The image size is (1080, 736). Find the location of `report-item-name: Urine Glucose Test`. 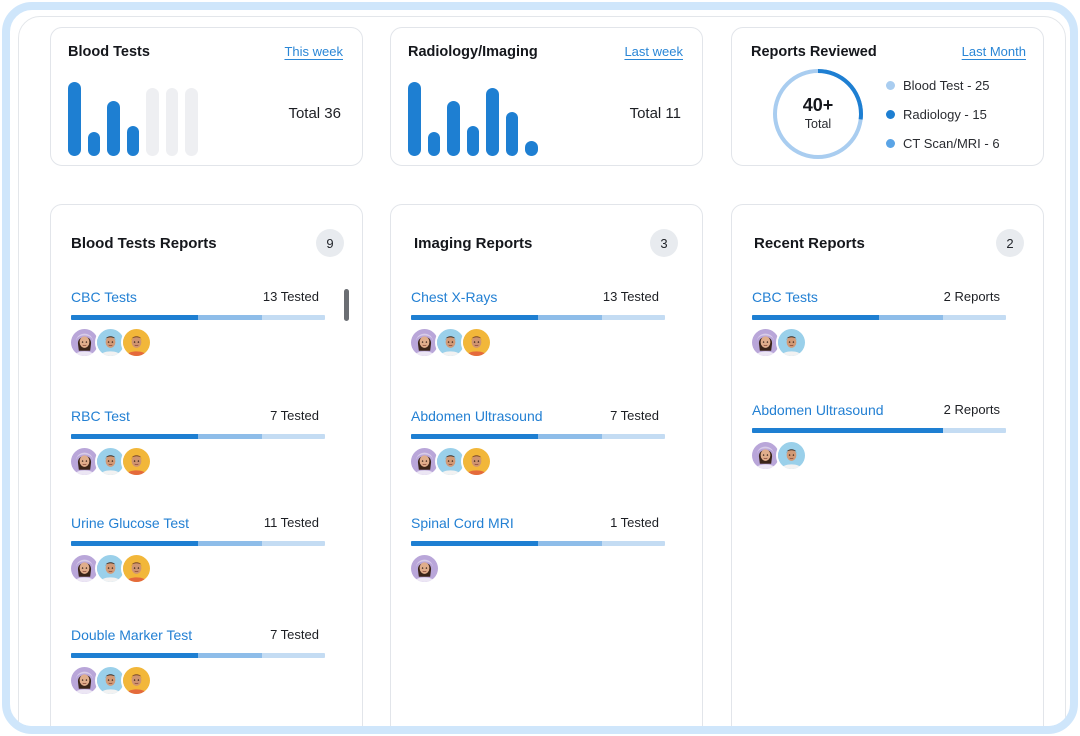

report-item-name: Urine Glucose Test is located at coordinates (130, 523).